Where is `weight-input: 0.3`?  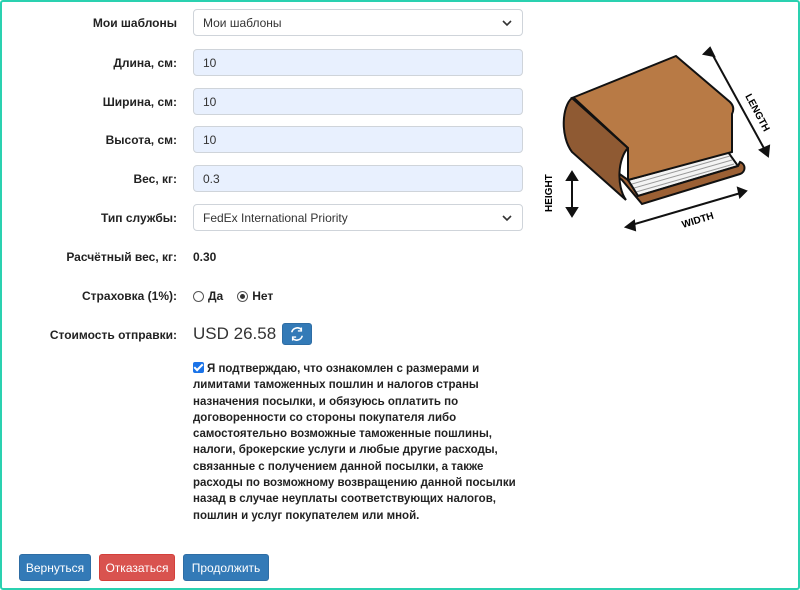
weight-input: 0.3 is located at coordinates (358, 178).